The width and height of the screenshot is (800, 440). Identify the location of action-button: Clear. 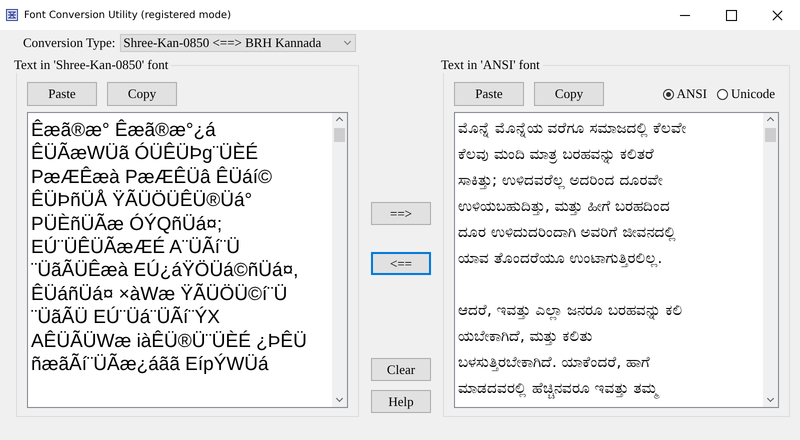
(401, 369).